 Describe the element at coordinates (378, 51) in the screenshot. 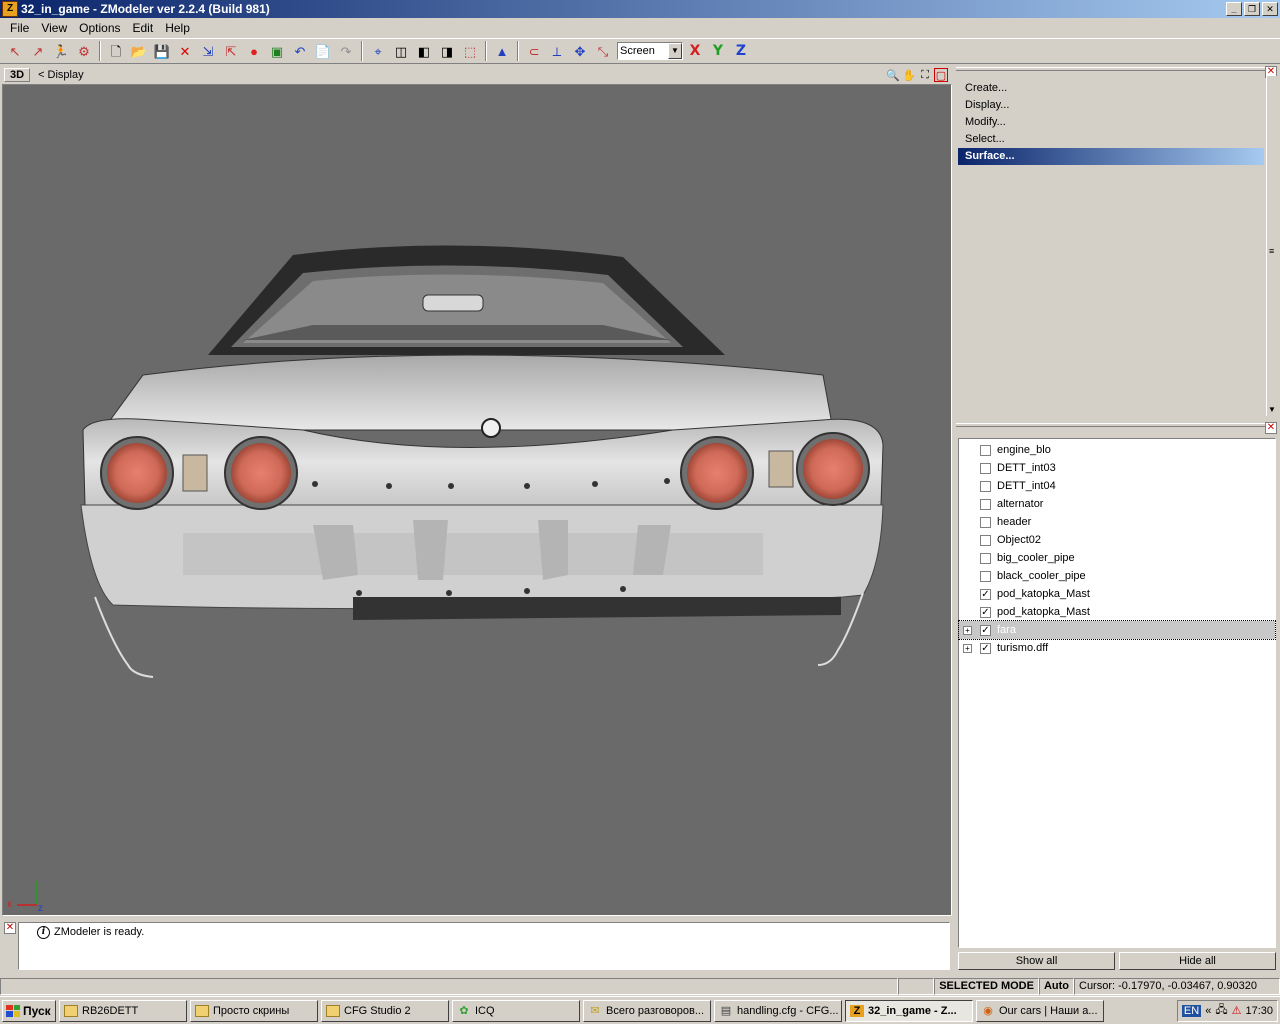

I see `vertex-mode-icon: ⌖` at that location.